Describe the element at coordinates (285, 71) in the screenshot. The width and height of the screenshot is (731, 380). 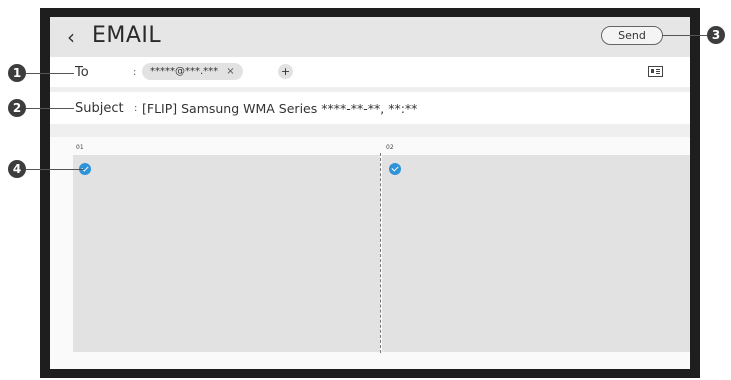
I see `add-recipient-button: +` at that location.